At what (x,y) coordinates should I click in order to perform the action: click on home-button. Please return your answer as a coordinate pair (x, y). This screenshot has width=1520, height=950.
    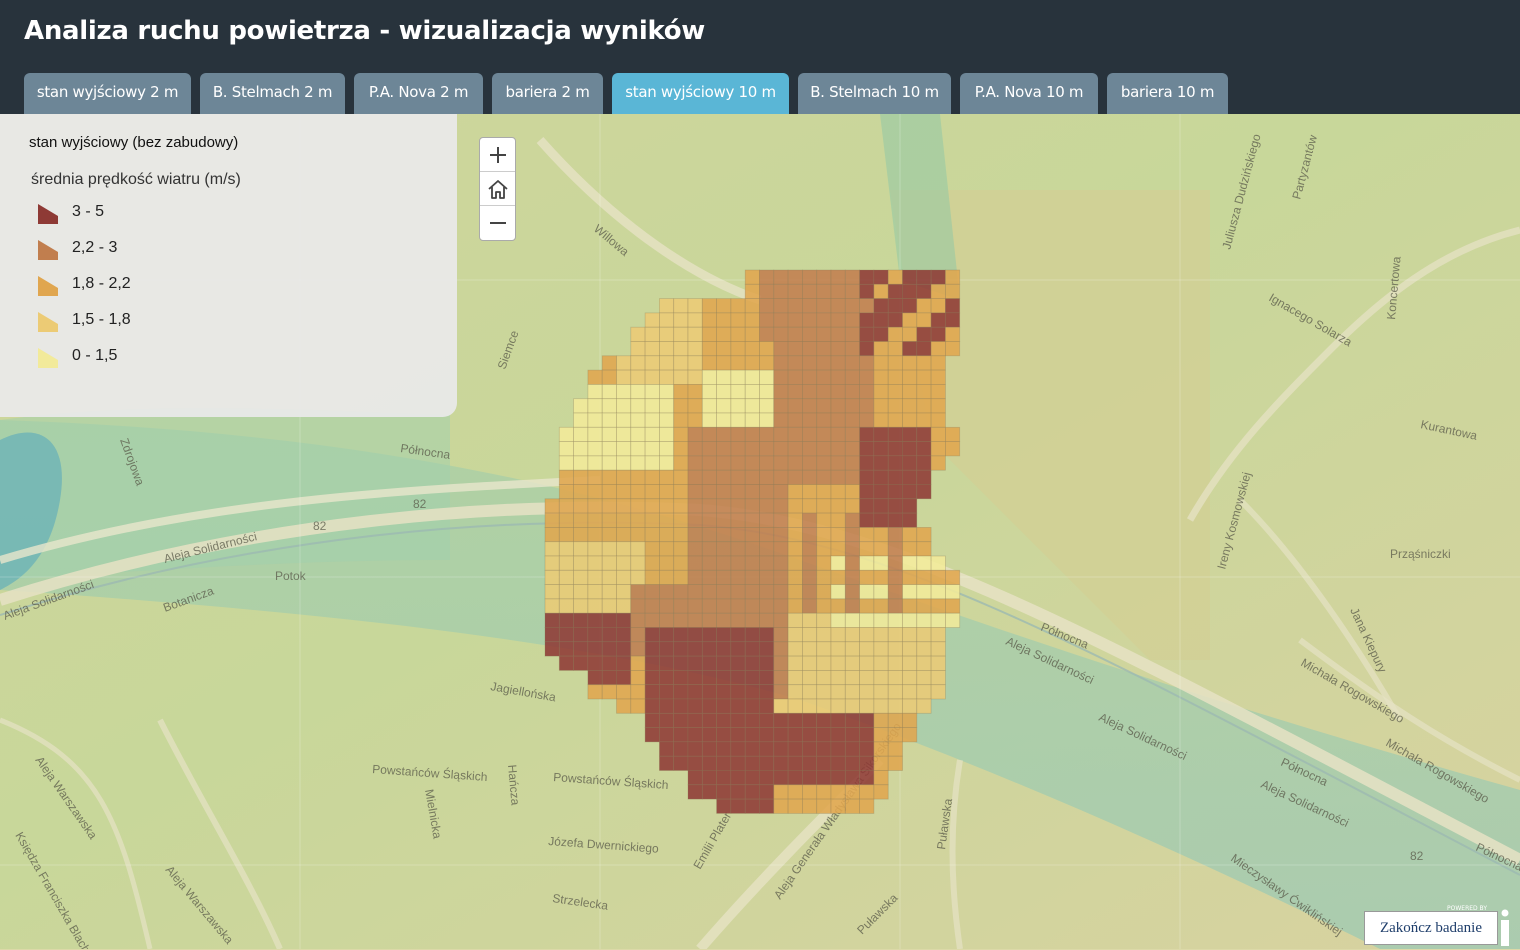
    Looking at the image, I should click on (497, 188).